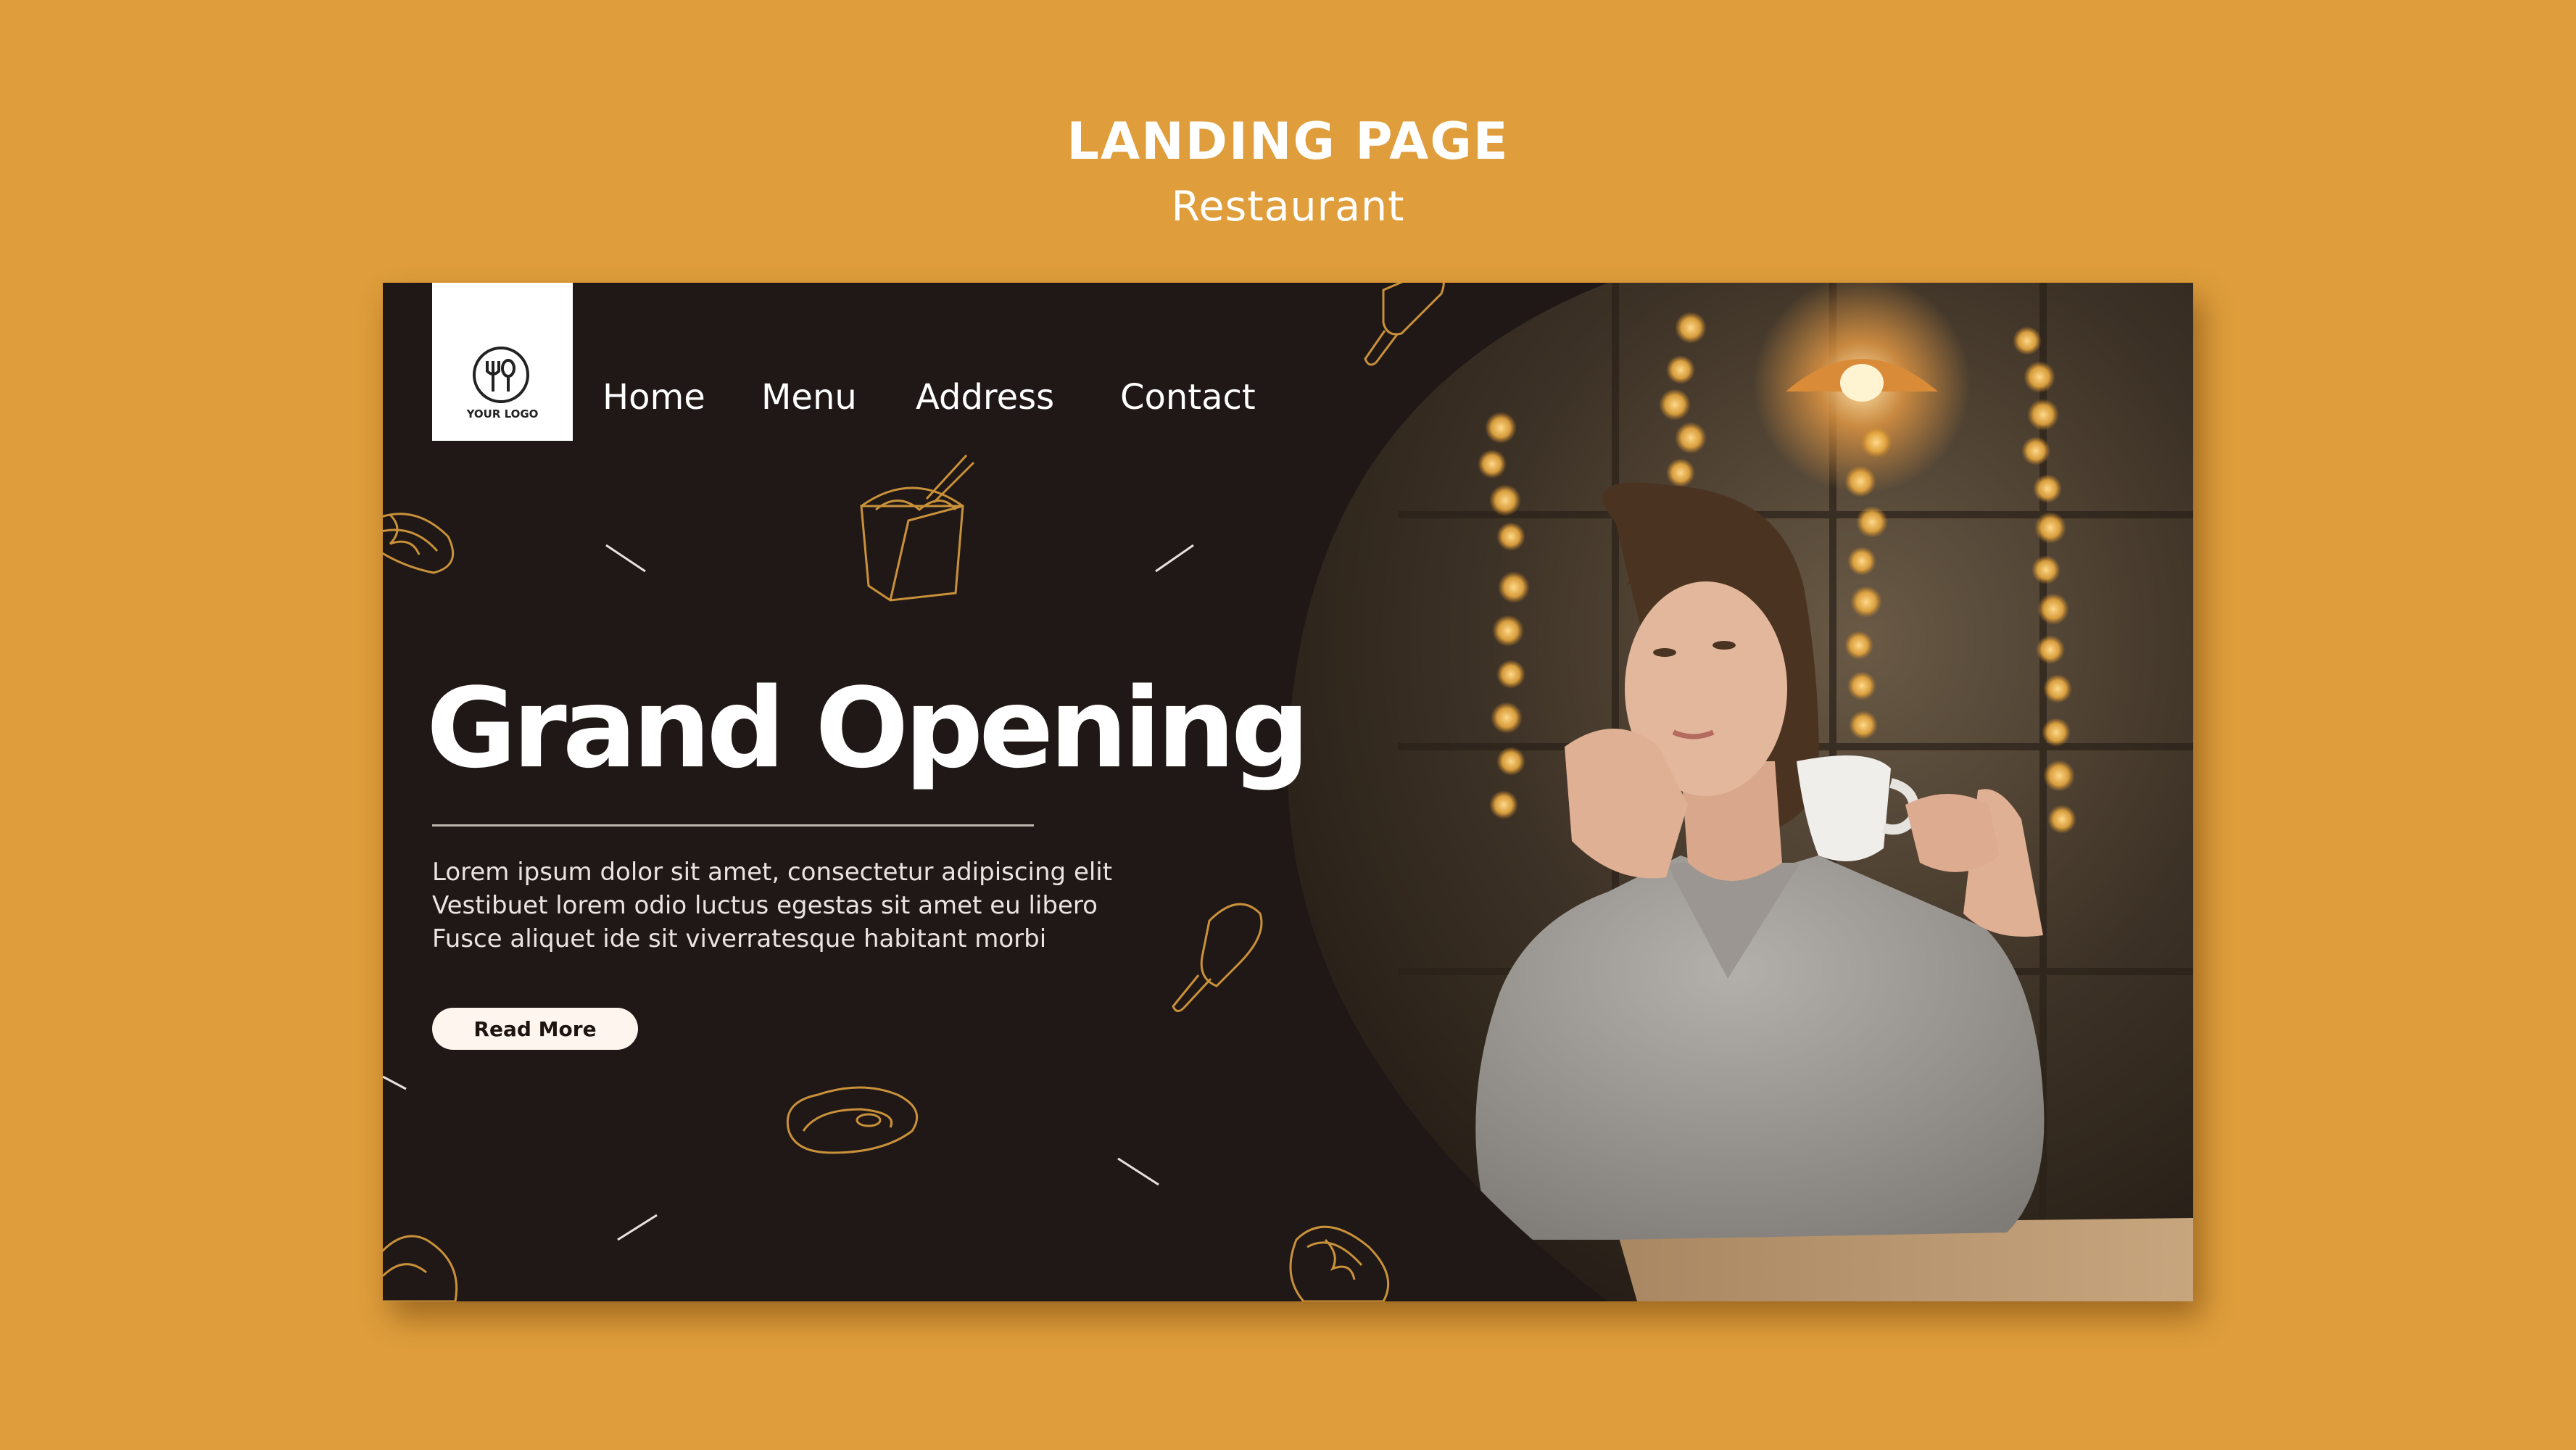 The image size is (2576, 1450). I want to click on landing-page-title: LANDING PAGE, so click(1288, 141).